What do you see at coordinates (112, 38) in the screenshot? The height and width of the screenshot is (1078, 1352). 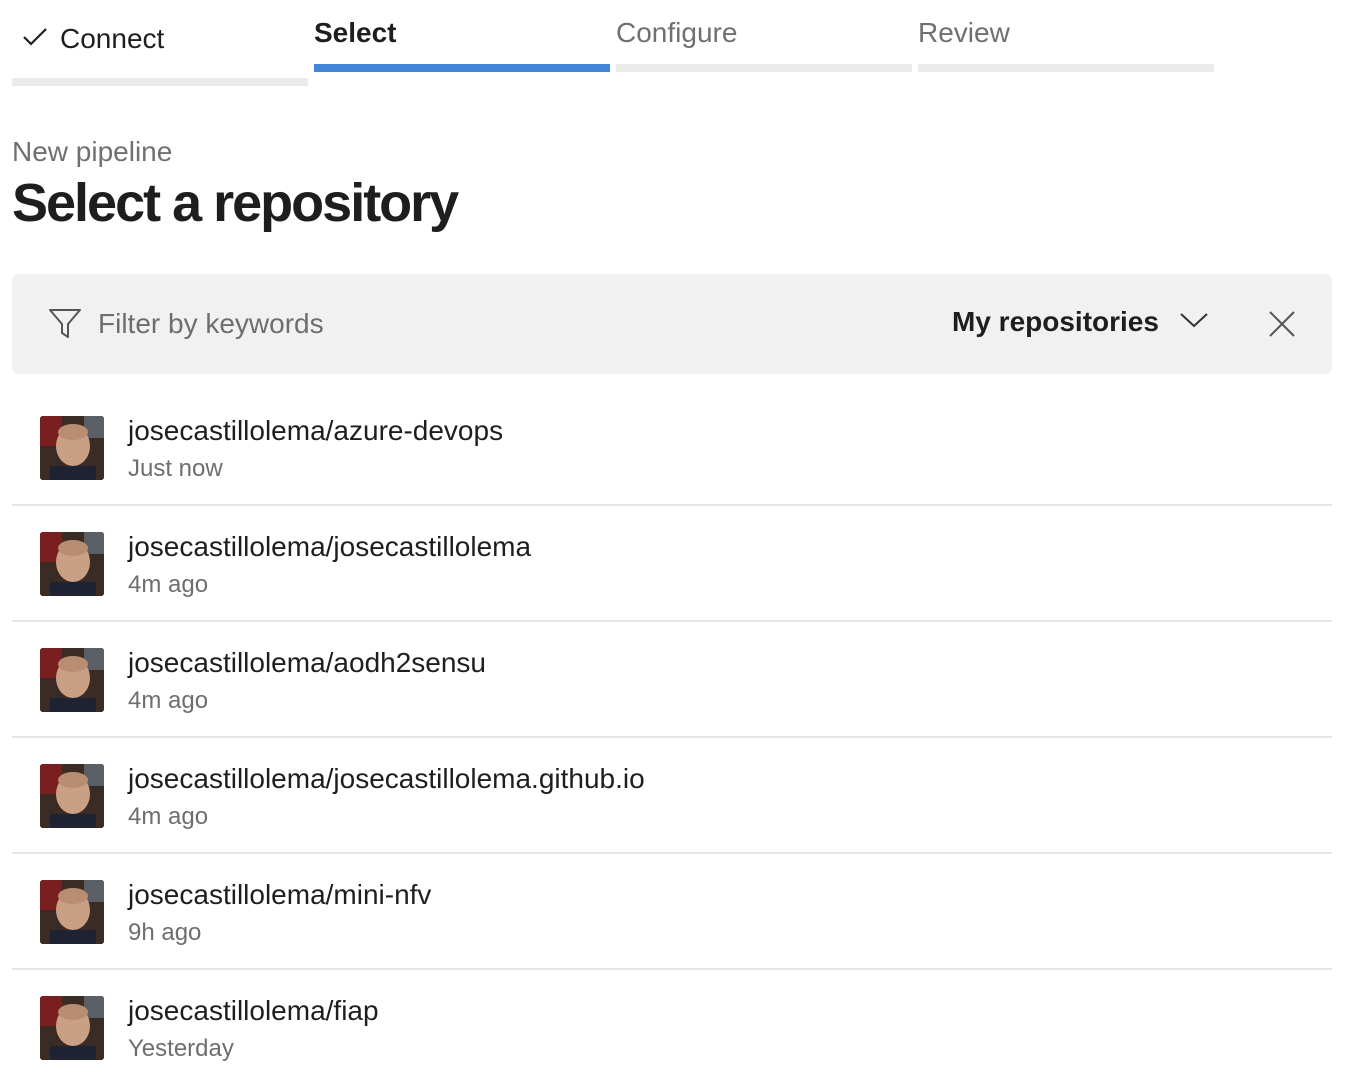 I see `step-connect-label: Connect` at bounding box center [112, 38].